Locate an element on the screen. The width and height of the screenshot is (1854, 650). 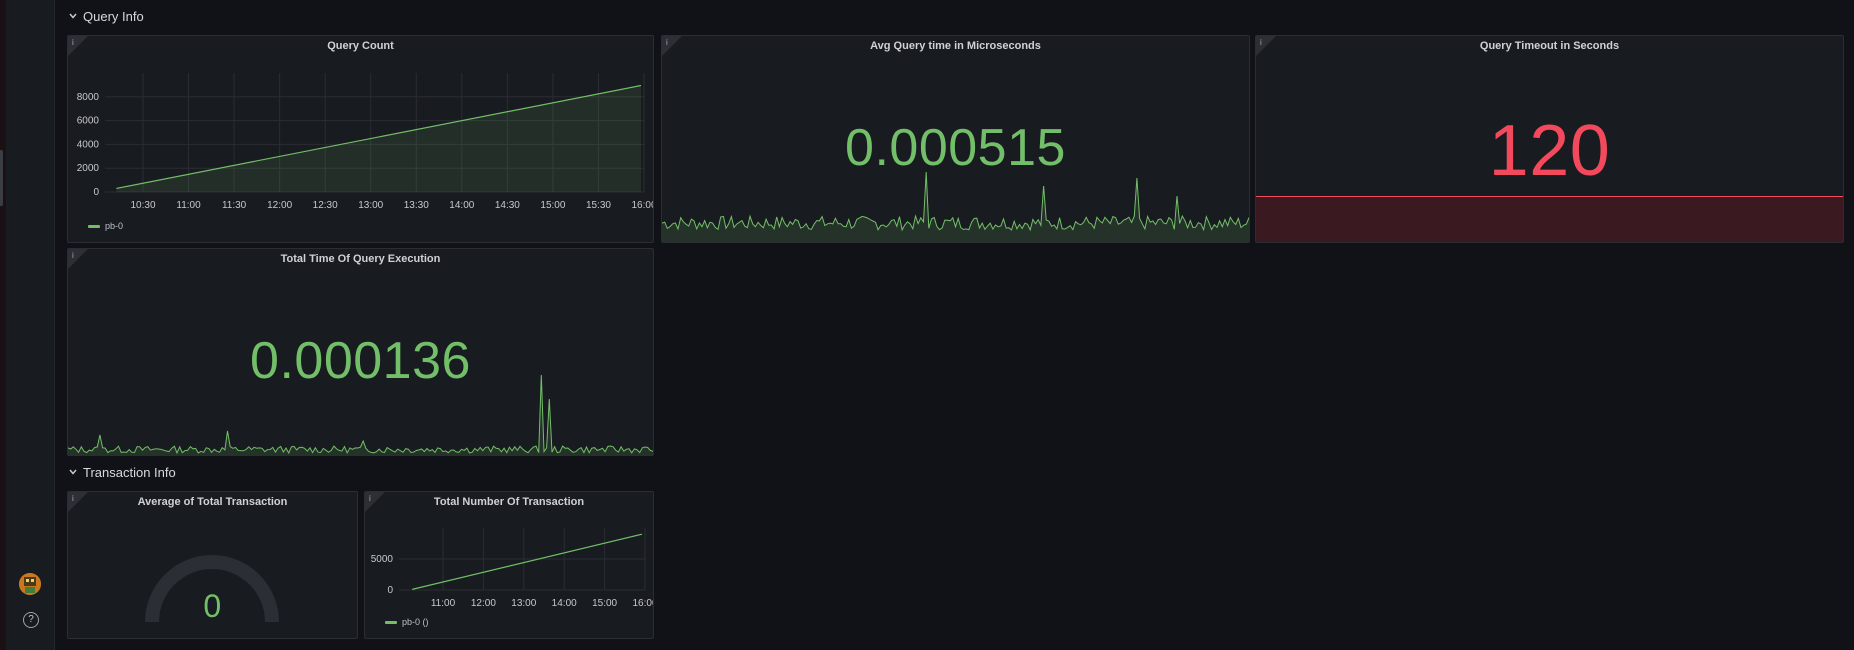
user-avatar is located at coordinates (30, 584).